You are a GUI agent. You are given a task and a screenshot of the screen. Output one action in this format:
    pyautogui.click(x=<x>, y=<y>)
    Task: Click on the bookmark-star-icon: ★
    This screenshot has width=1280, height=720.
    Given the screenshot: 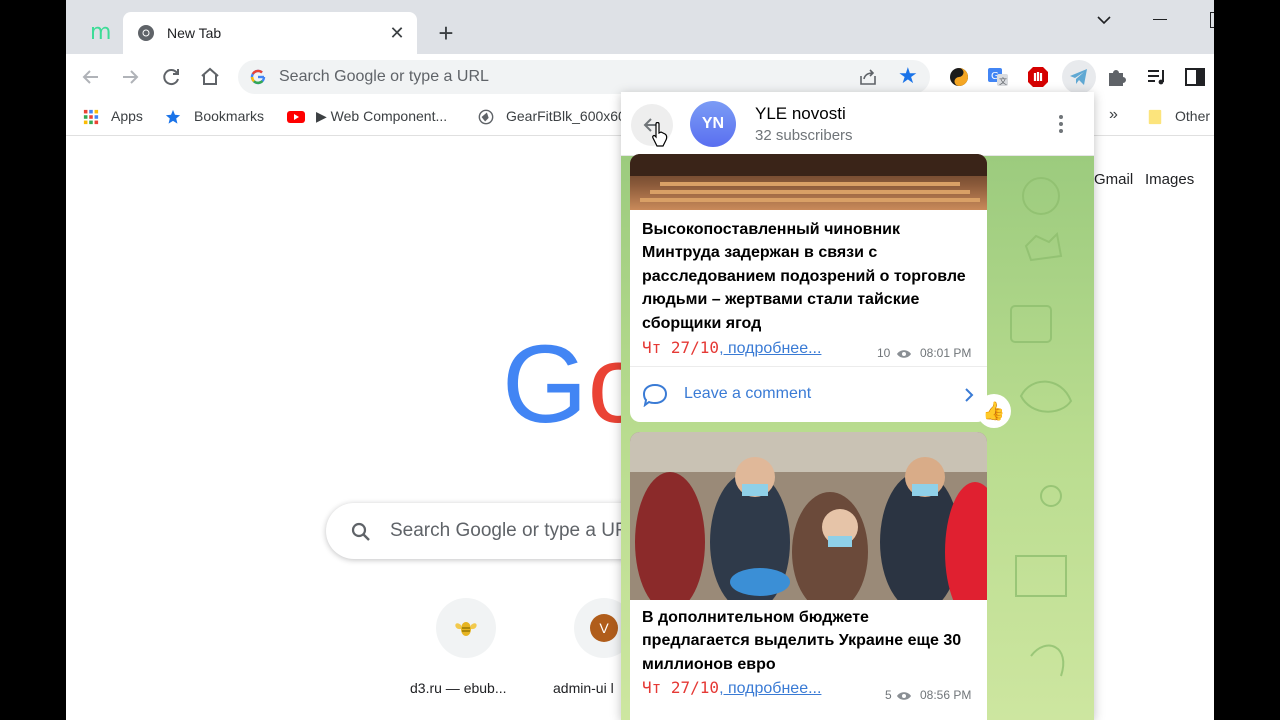 What is the action you would take?
    pyautogui.click(x=908, y=76)
    